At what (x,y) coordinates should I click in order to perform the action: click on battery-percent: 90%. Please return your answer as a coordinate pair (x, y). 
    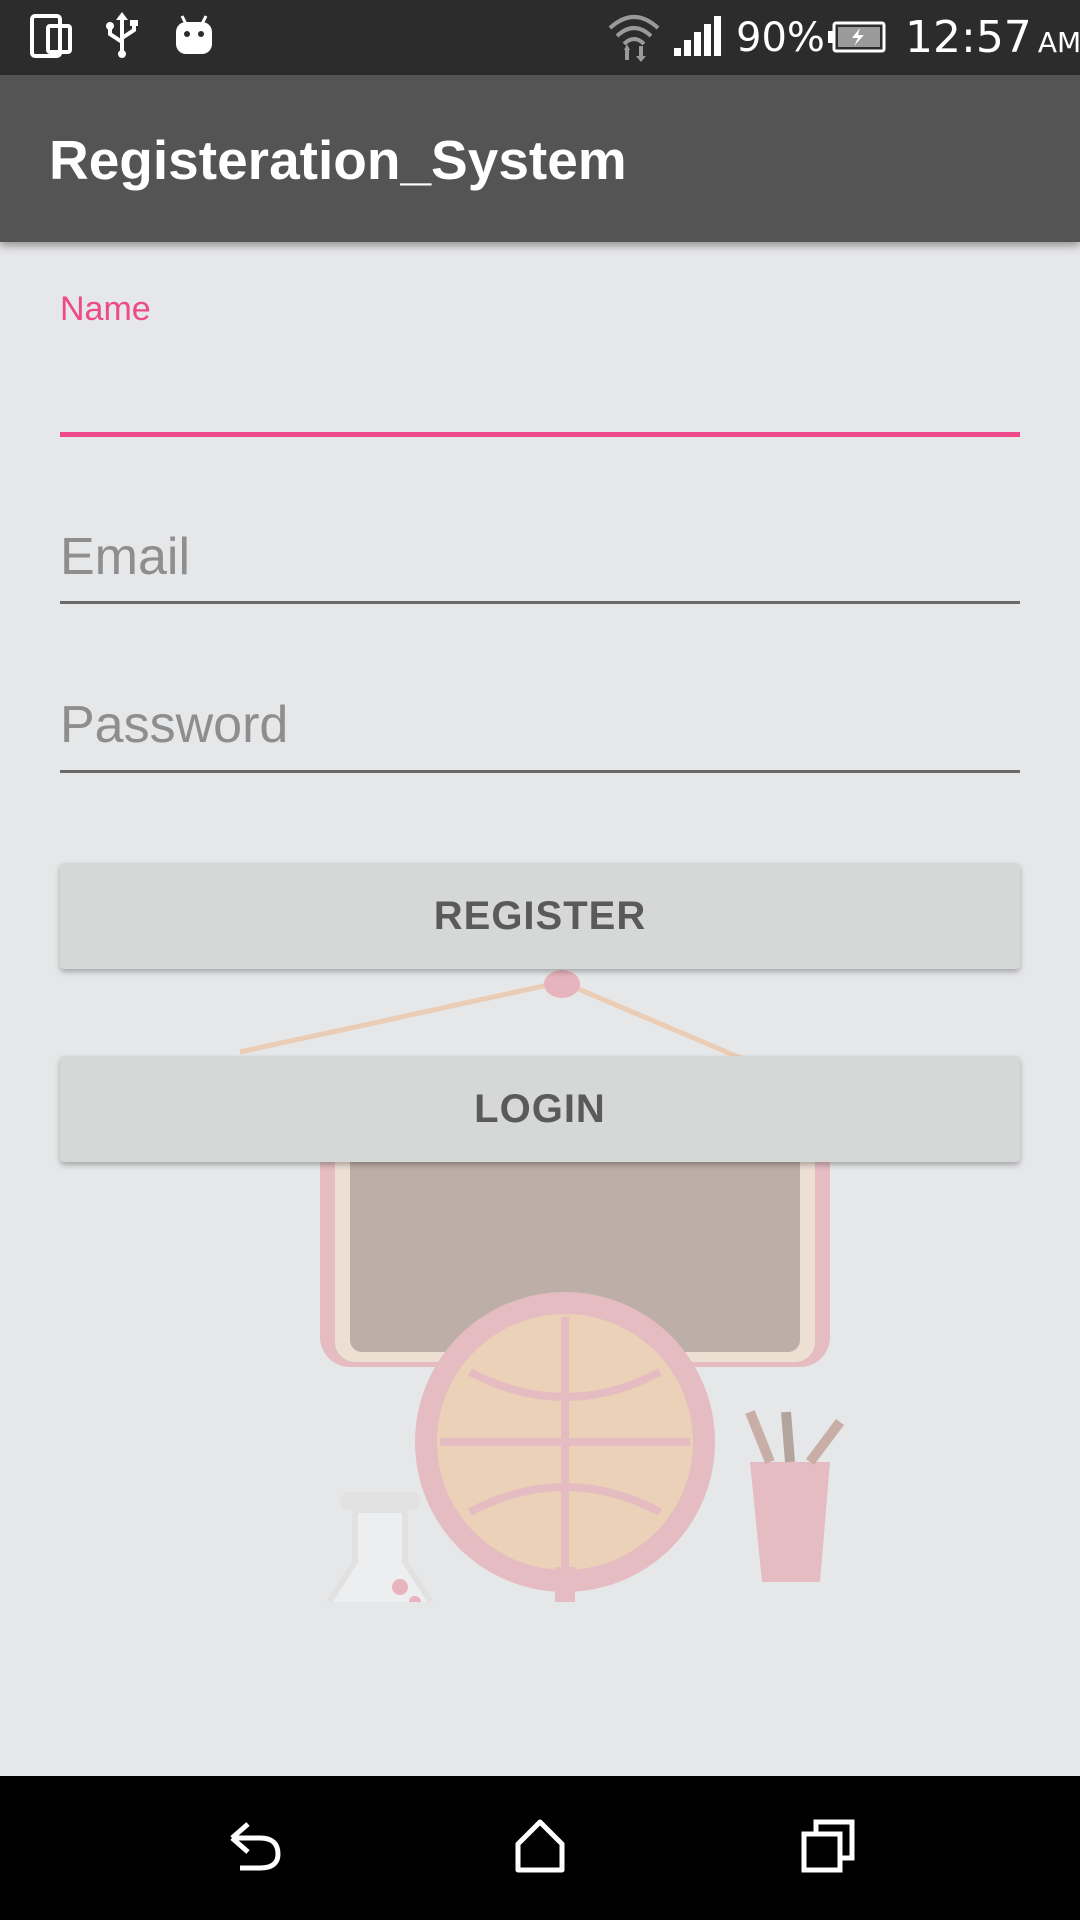
    Looking at the image, I should click on (780, 38).